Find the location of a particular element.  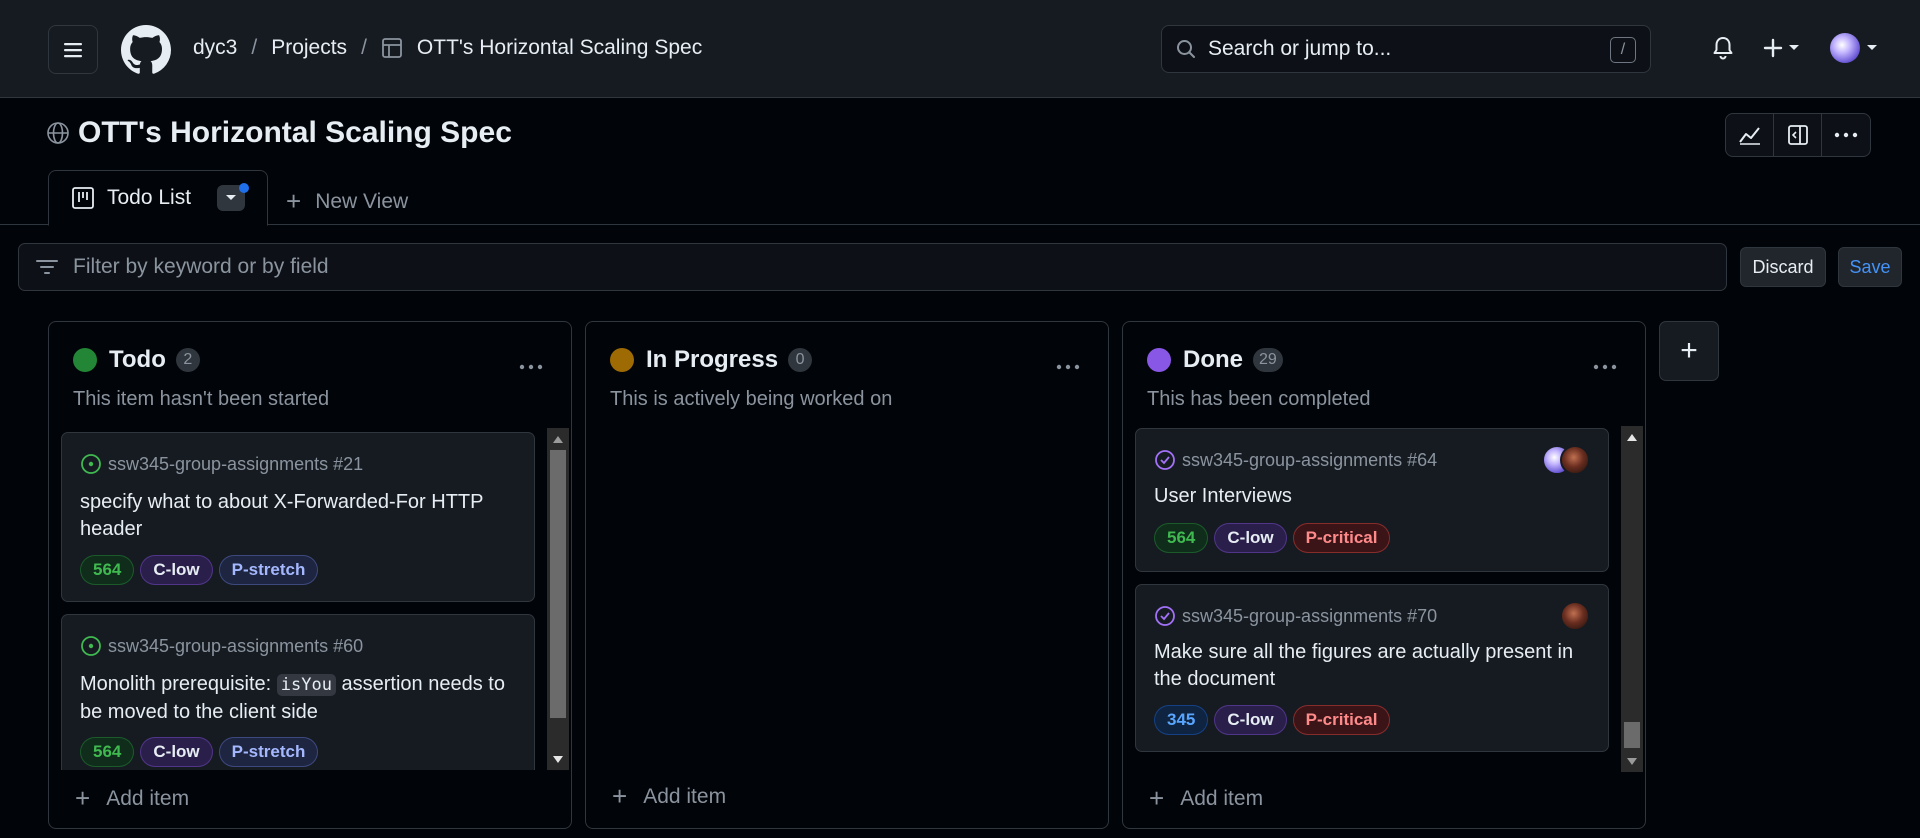

caret-down-icon is located at coordinates (231, 197).